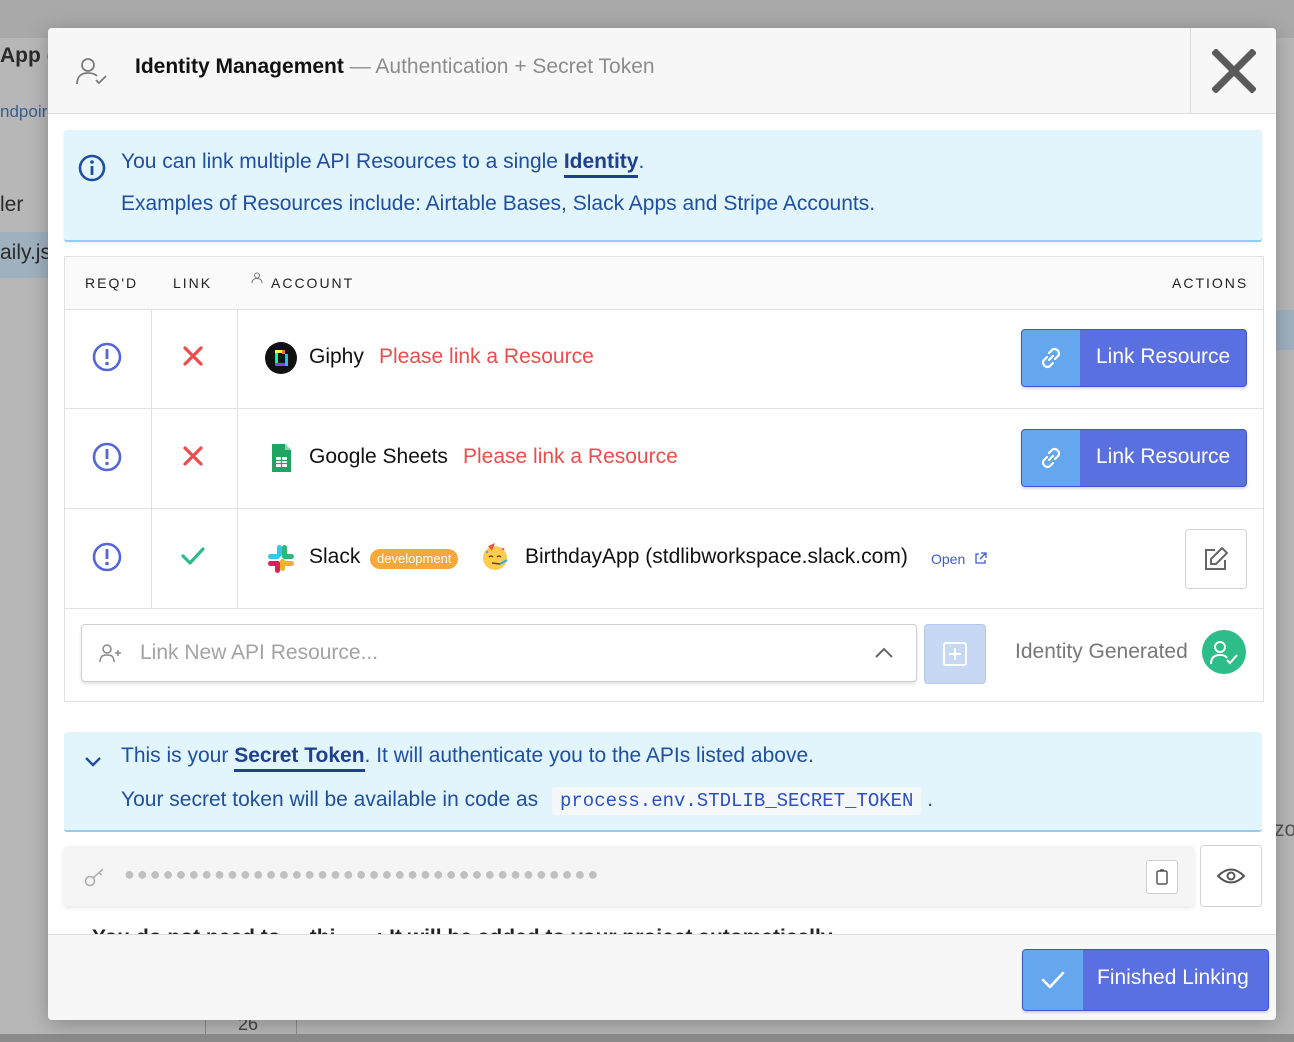  Describe the element at coordinates (239, 66) in the screenshot. I see `modal-title-text: Identity Management` at that location.